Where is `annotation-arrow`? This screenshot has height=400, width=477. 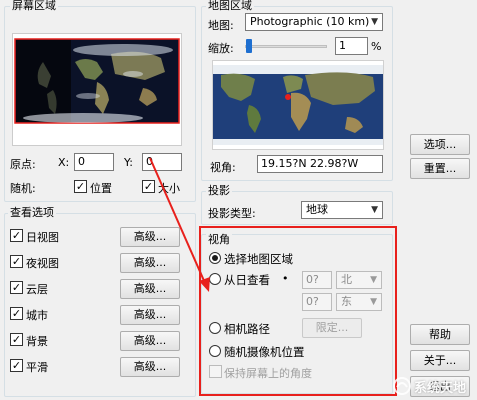 annotation-arrow is located at coordinates (179, 224).